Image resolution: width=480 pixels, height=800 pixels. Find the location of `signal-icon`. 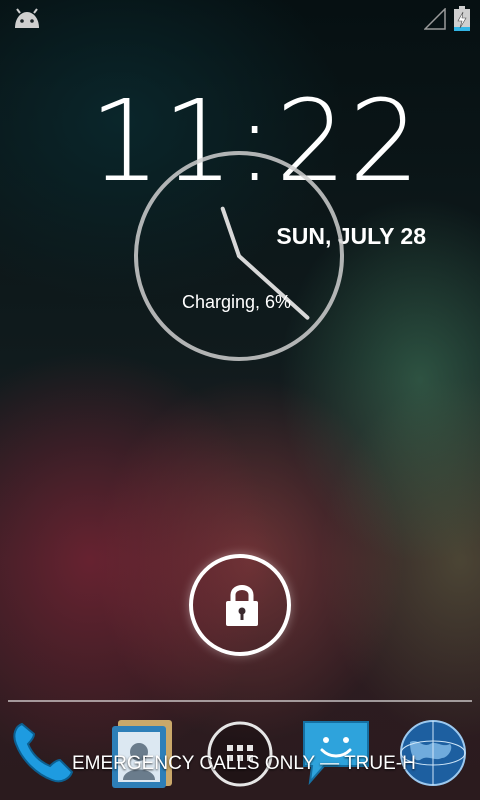

signal-icon is located at coordinates (435, 19).